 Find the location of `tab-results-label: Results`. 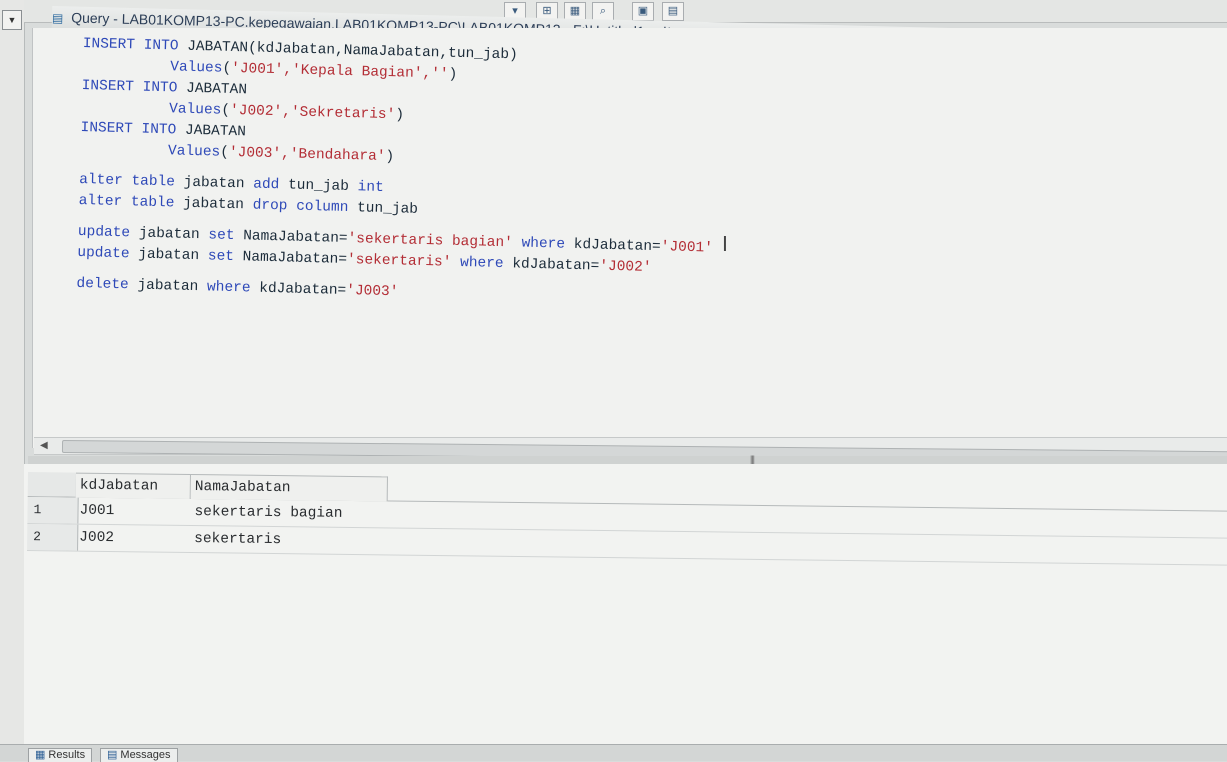

tab-results-label: Results is located at coordinates (67, 755).